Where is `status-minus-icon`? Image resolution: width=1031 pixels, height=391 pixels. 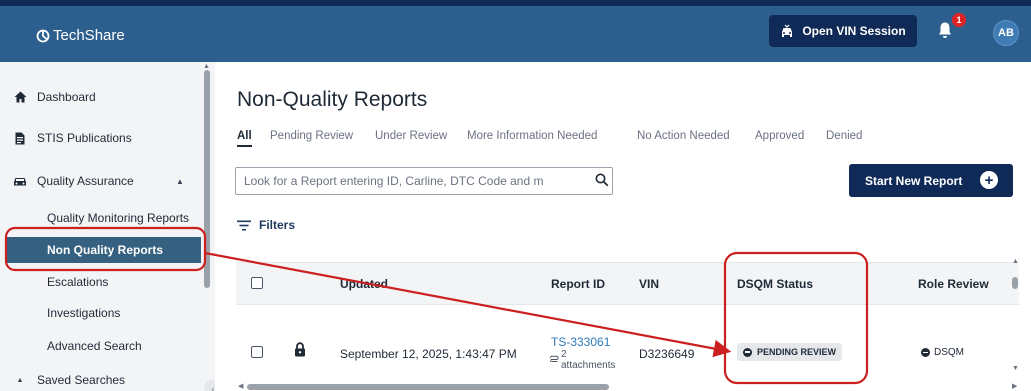 status-minus-icon is located at coordinates (747, 352).